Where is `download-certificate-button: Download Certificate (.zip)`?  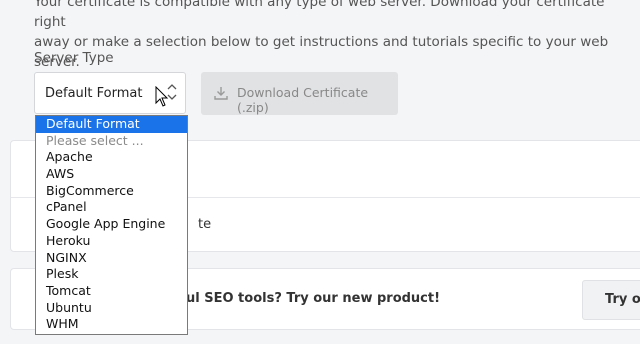
download-certificate-button: Download Certificate (.zip) is located at coordinates (299, 93).